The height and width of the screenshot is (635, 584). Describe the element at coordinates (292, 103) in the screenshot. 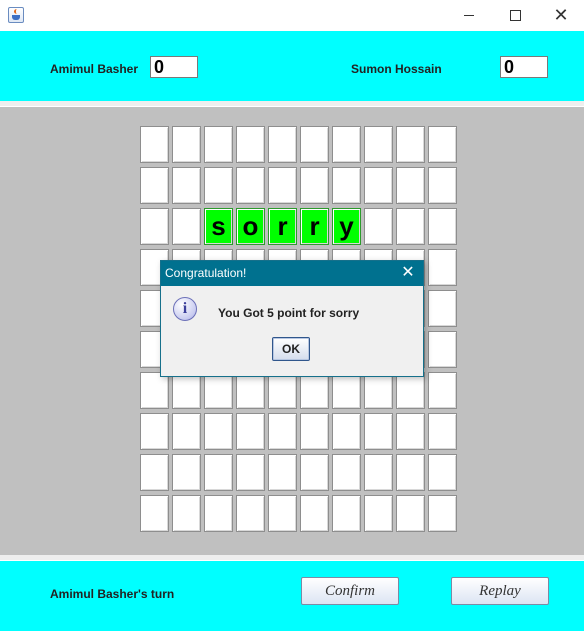

I see `divider-top` at that location.